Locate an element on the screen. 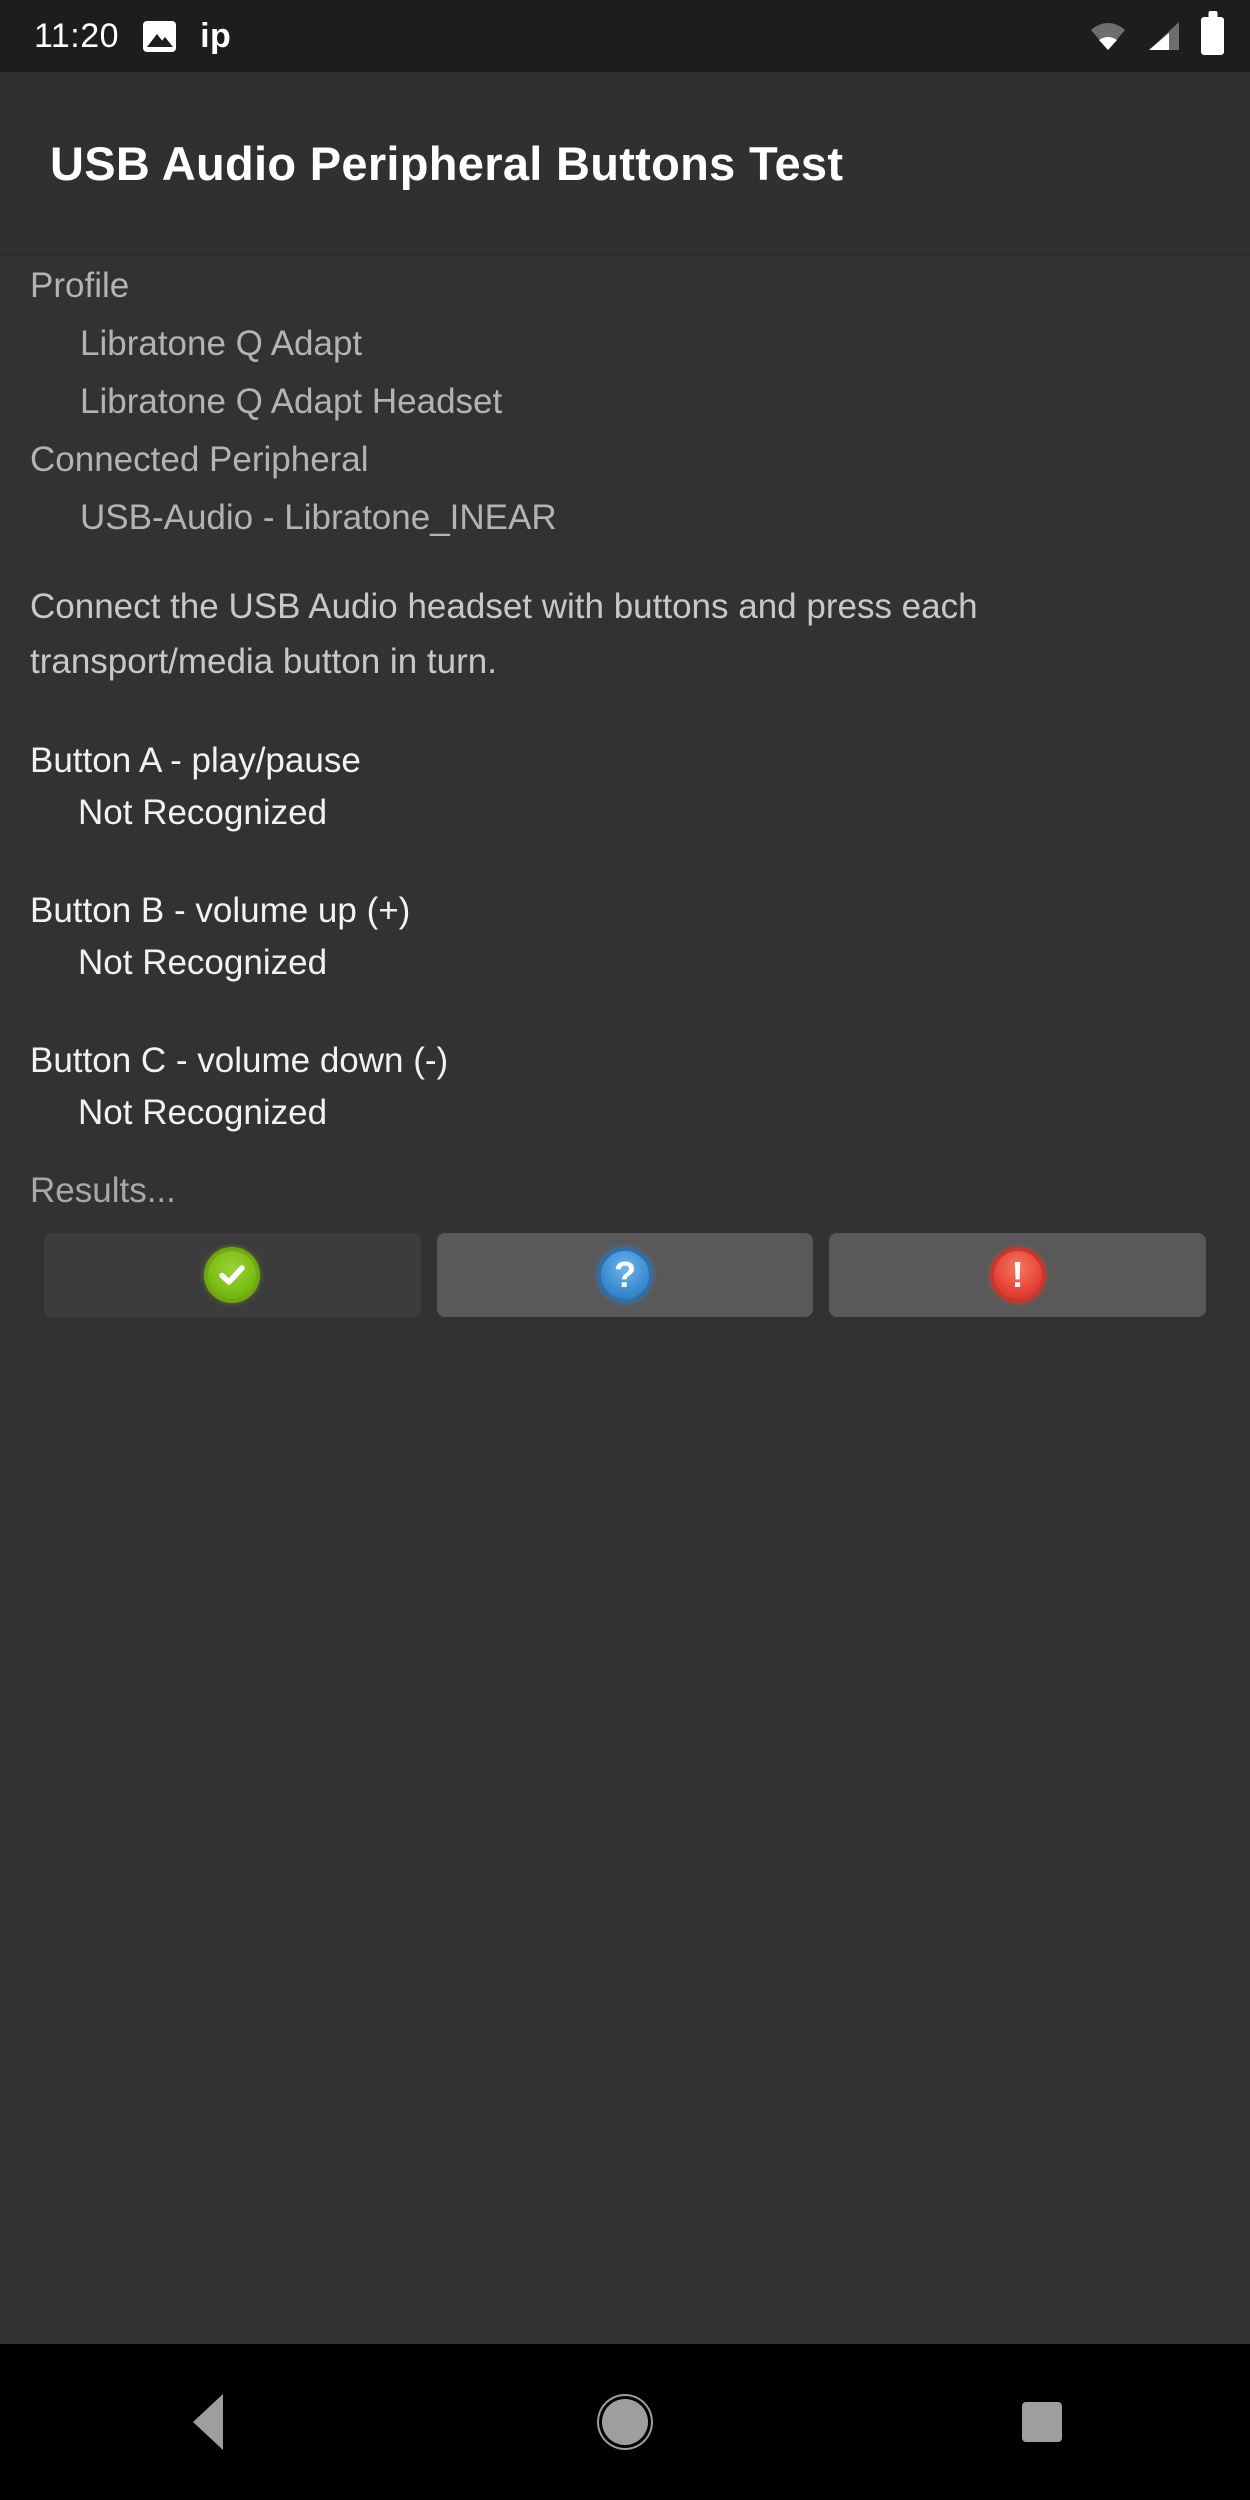 The image size is (1250, 2500). back-triangle-icon is located at coordinates (208, 2422).